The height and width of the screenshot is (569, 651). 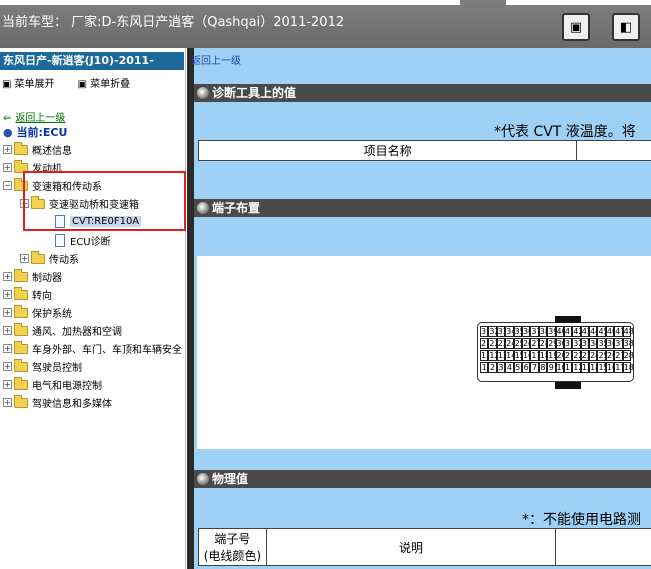 What do you see at coordinates (519, 343) in the screenshot?
I see `connector-pin: 25` at bounding box center [519, 343].